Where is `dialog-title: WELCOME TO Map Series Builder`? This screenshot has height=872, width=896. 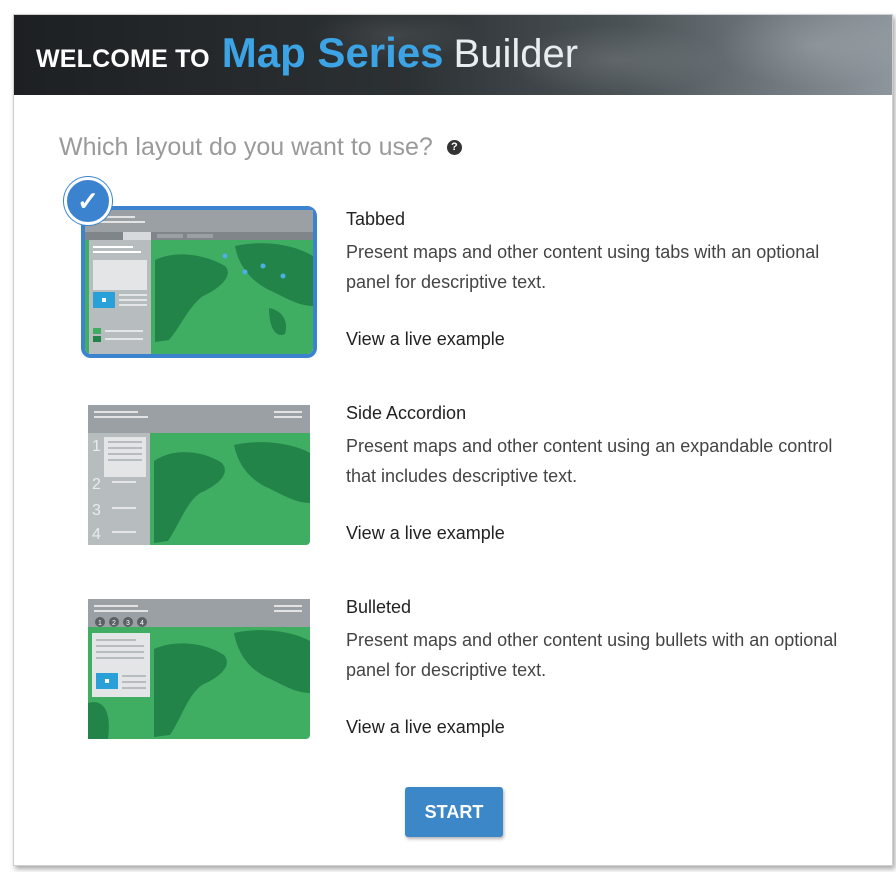
dialog-title: WELCOME TO Map Series Builder is located at coordinates (307, 54).